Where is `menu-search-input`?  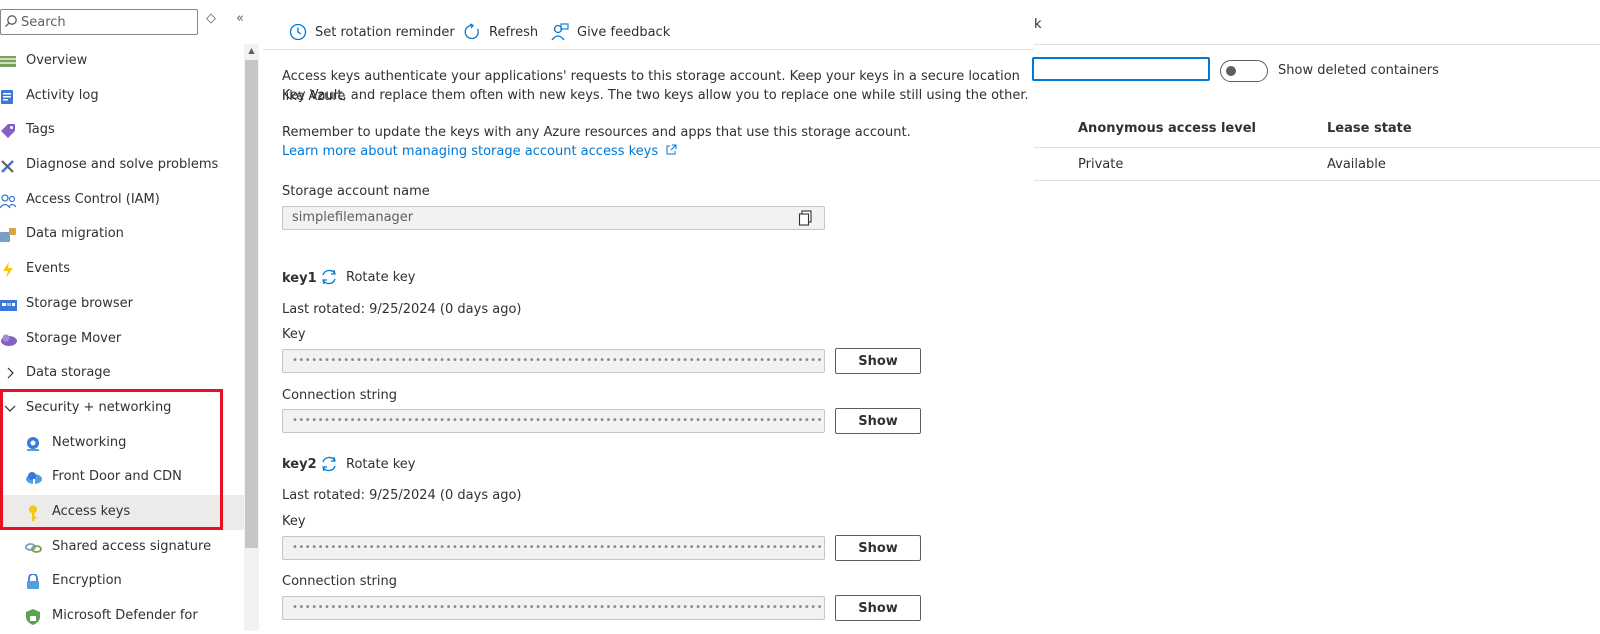 menu-search-input is located at coordinates (106, 22).